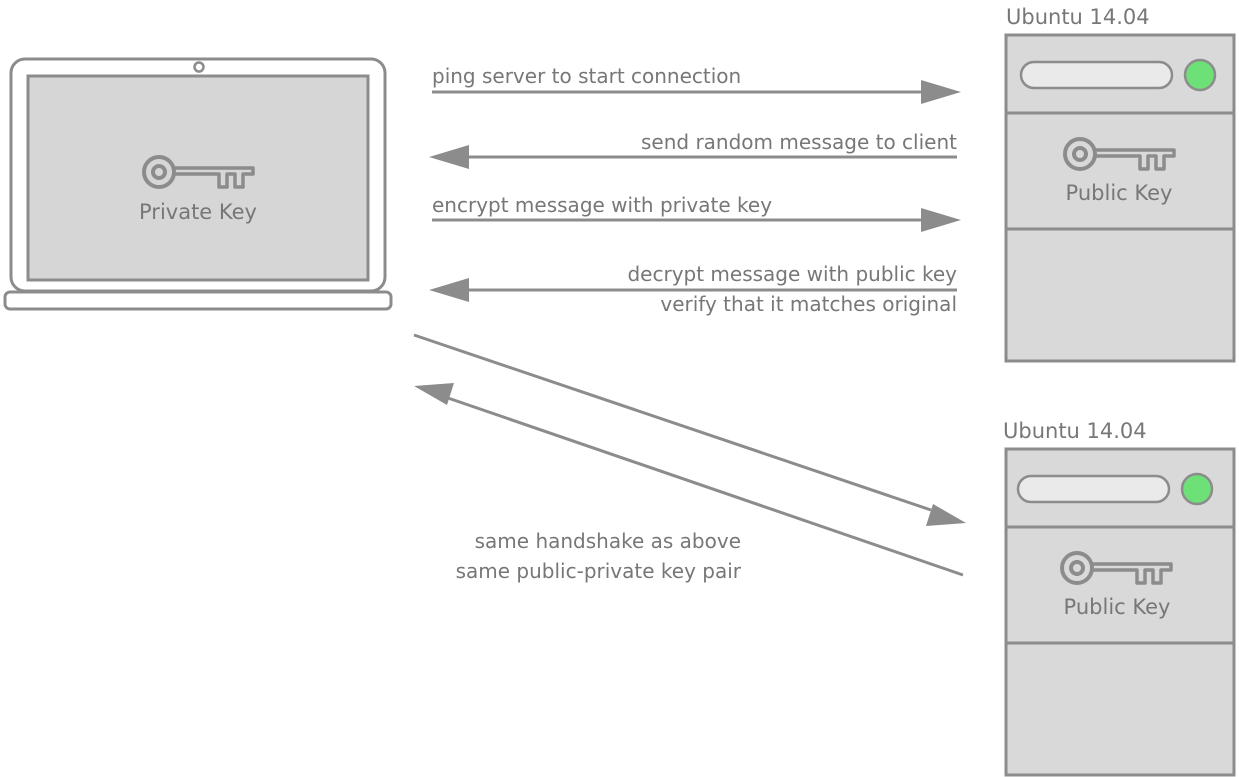 This screenshot has height=777, width=1239. Describe the element at coordinates (198, 300) in the screenshot. I see `laptop-base` at that location.